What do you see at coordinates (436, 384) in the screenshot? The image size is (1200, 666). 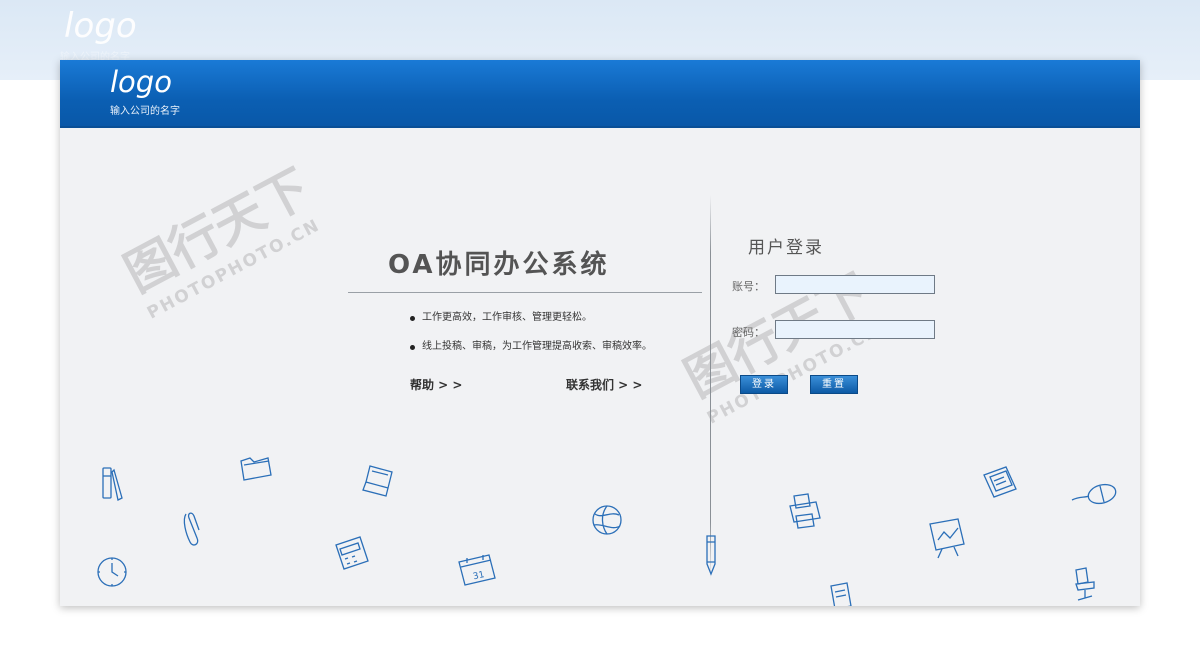 I see `help-link: 帮助 > >` at bounding box center [436, 384].